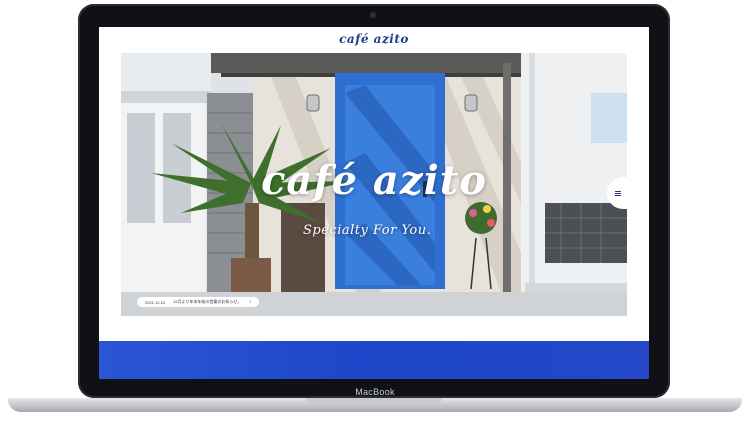  What do you see at coordinates (207, 301) in the screenshot?
I see `news-text: 12月より年末年始の営業のお知らせ。` at bounding box center [207, 301].